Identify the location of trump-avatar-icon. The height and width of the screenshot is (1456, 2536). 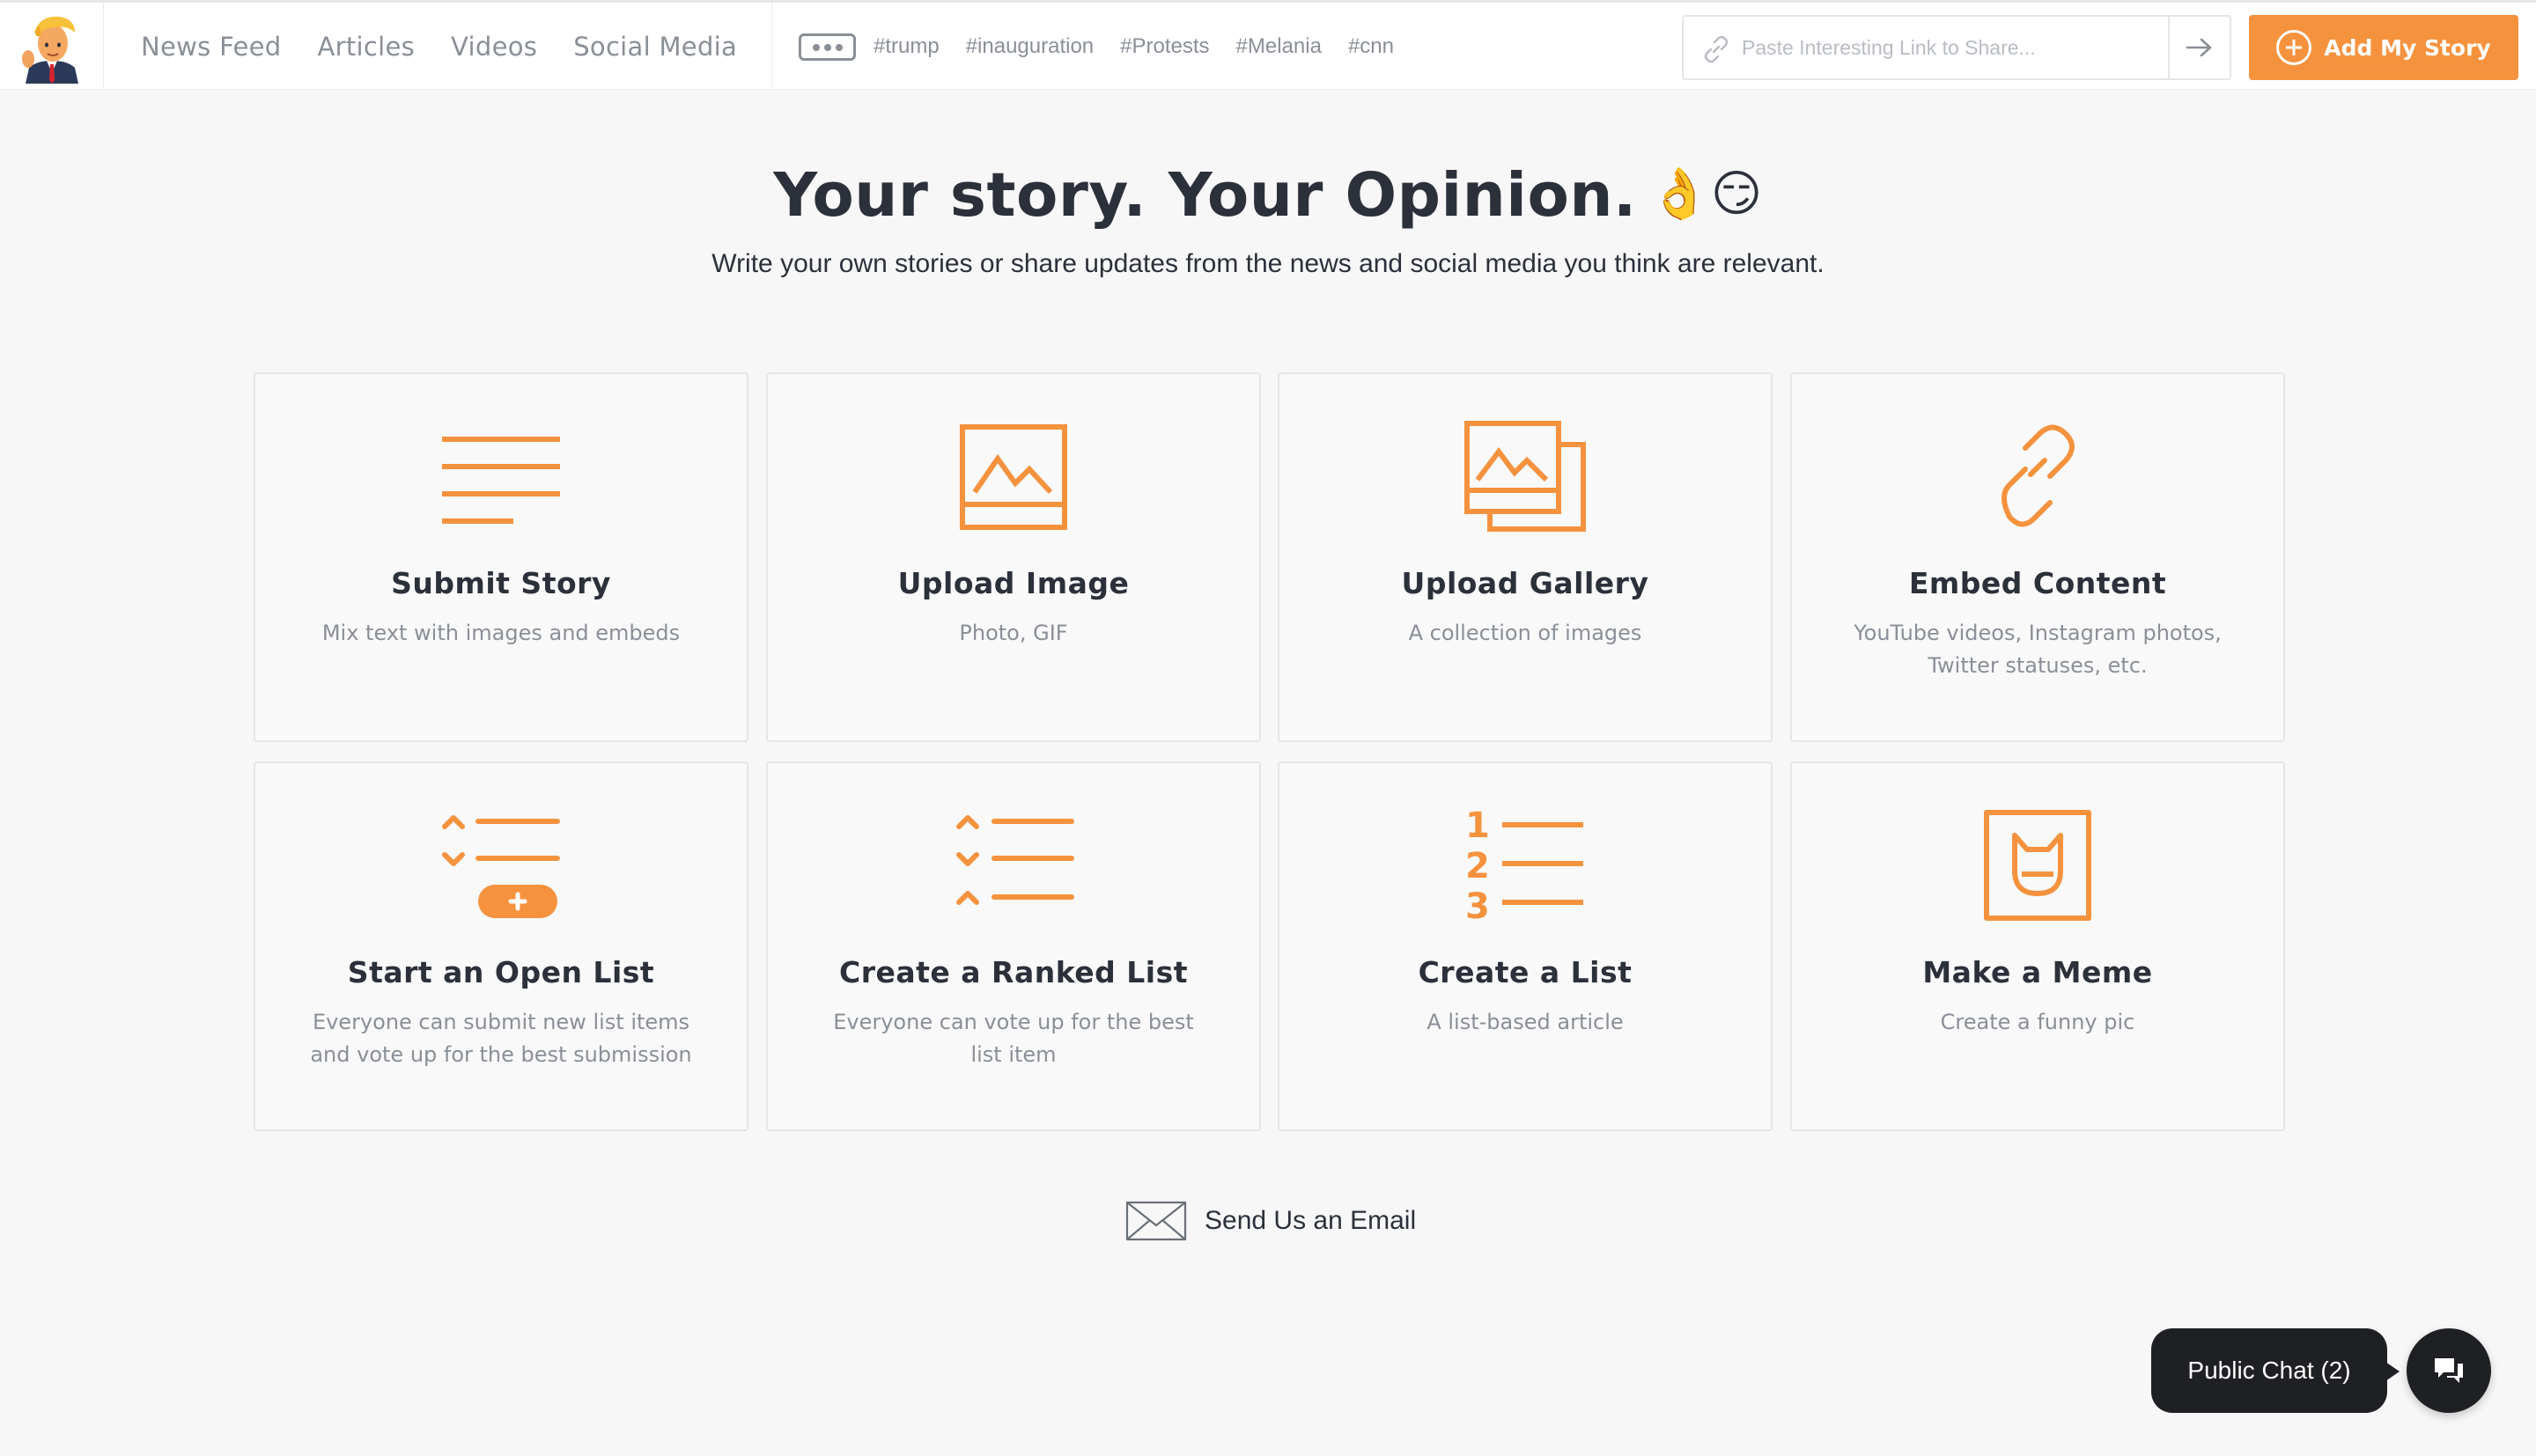
(49, 50).